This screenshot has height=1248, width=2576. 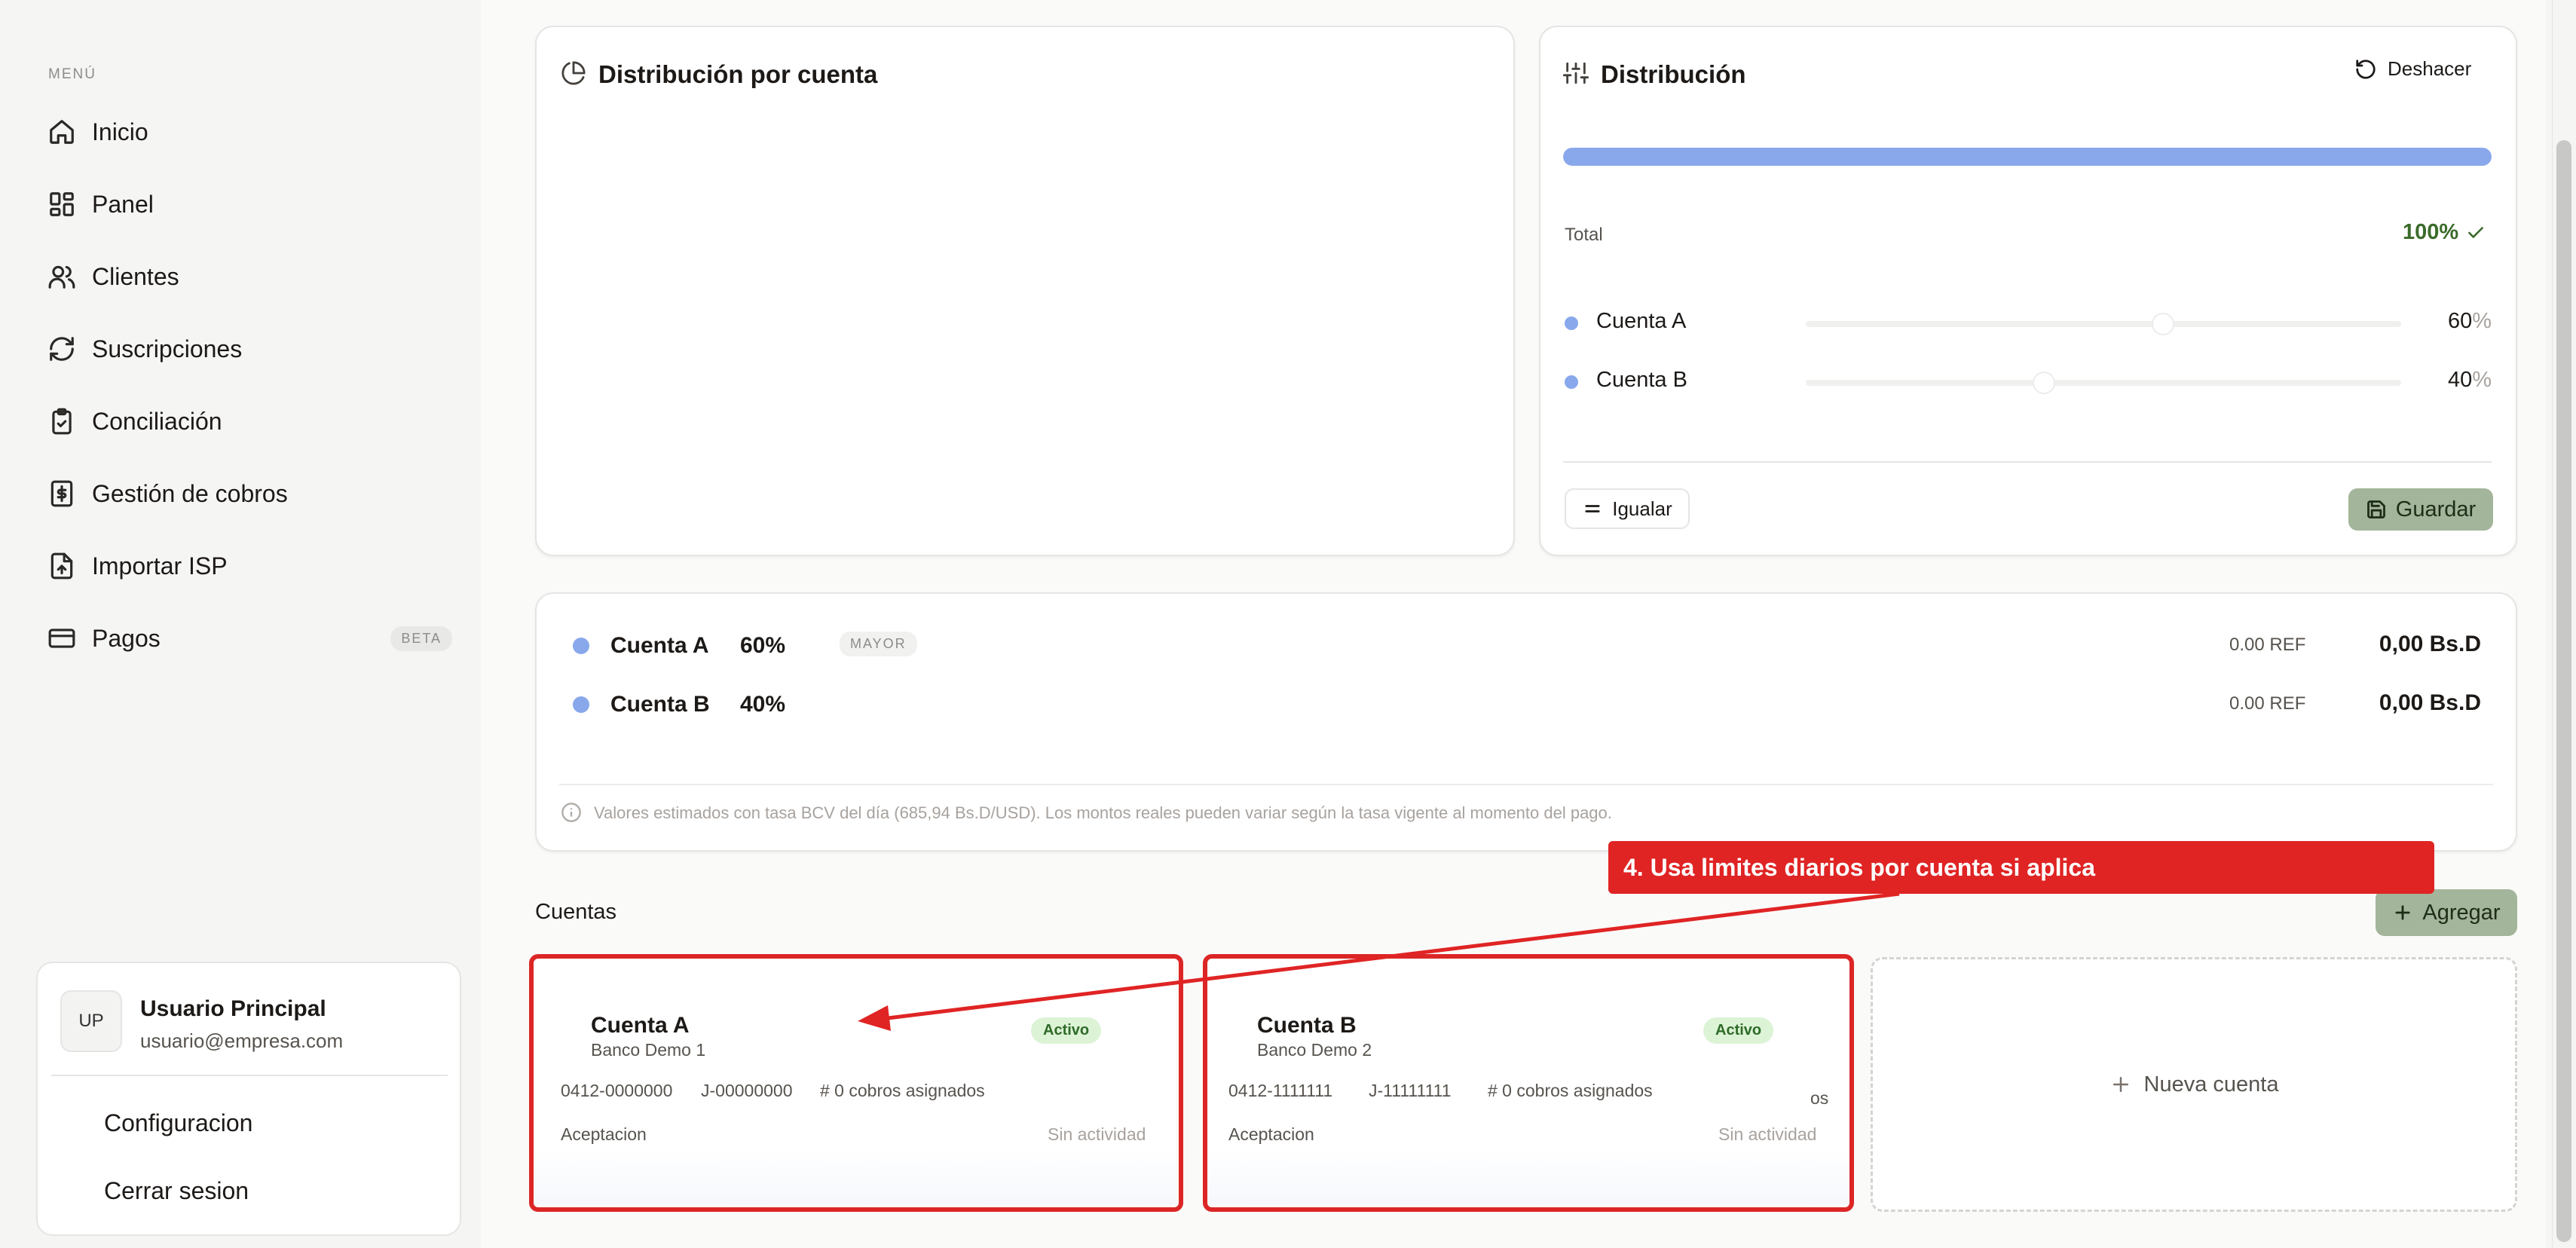 I want to click on new-account-card: Nueva cuenta, so click(x=2194, y=1084).